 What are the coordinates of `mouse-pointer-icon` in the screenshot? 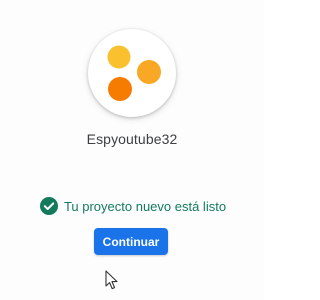 It's located at (111, 280).